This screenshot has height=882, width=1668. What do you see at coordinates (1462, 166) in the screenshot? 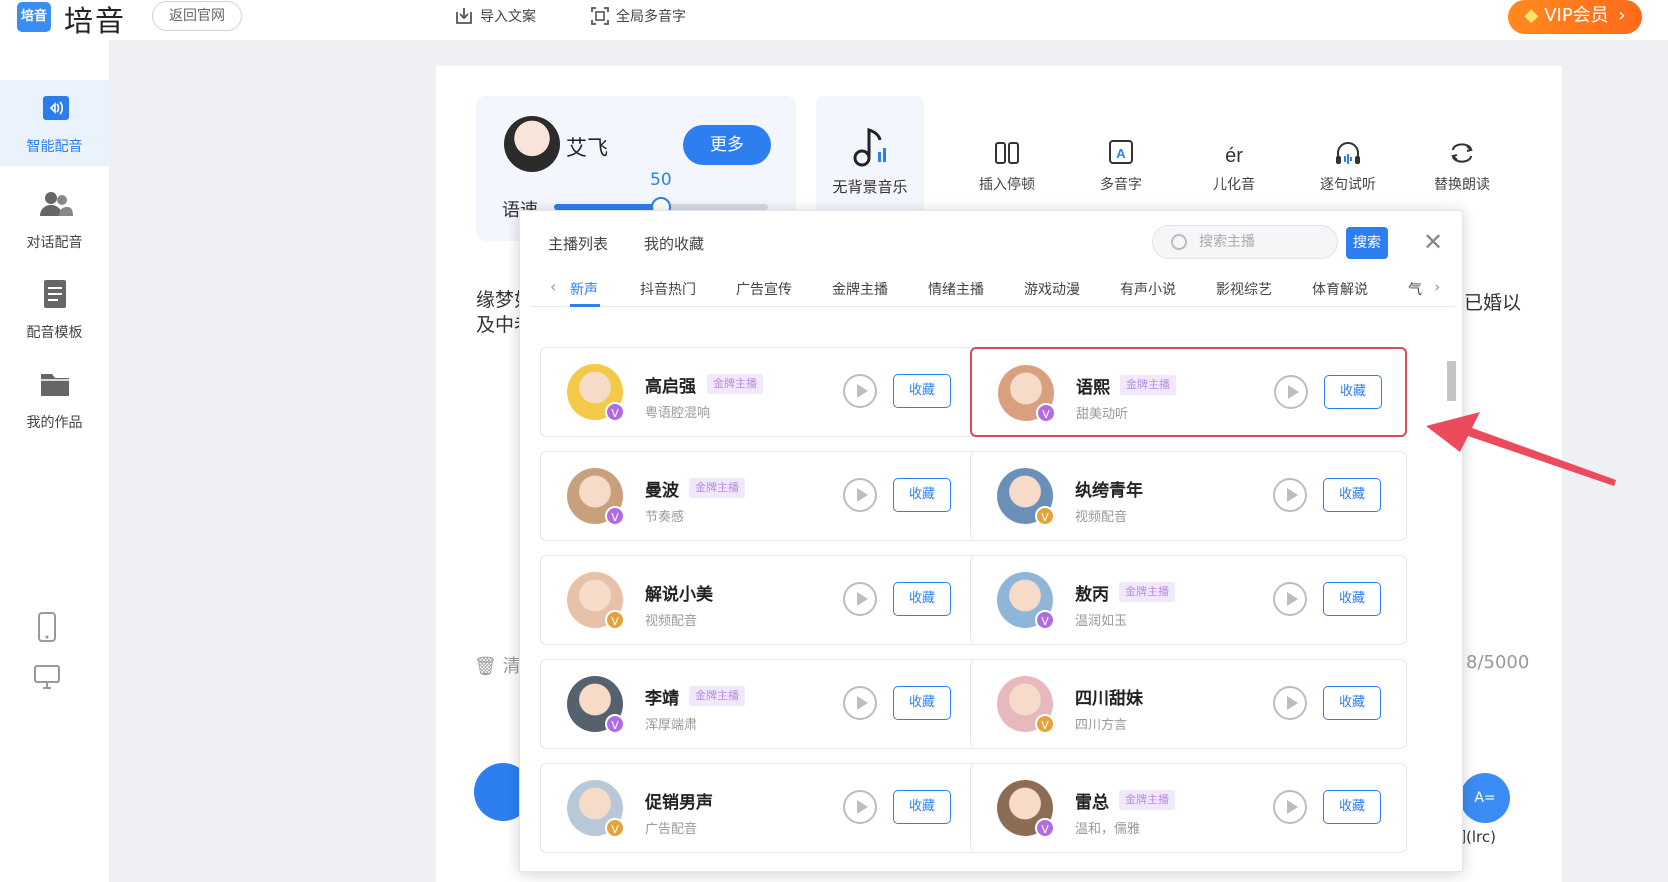
I see `replace-reading-tool: 替换朗读` at bounding box center [1462, 166].